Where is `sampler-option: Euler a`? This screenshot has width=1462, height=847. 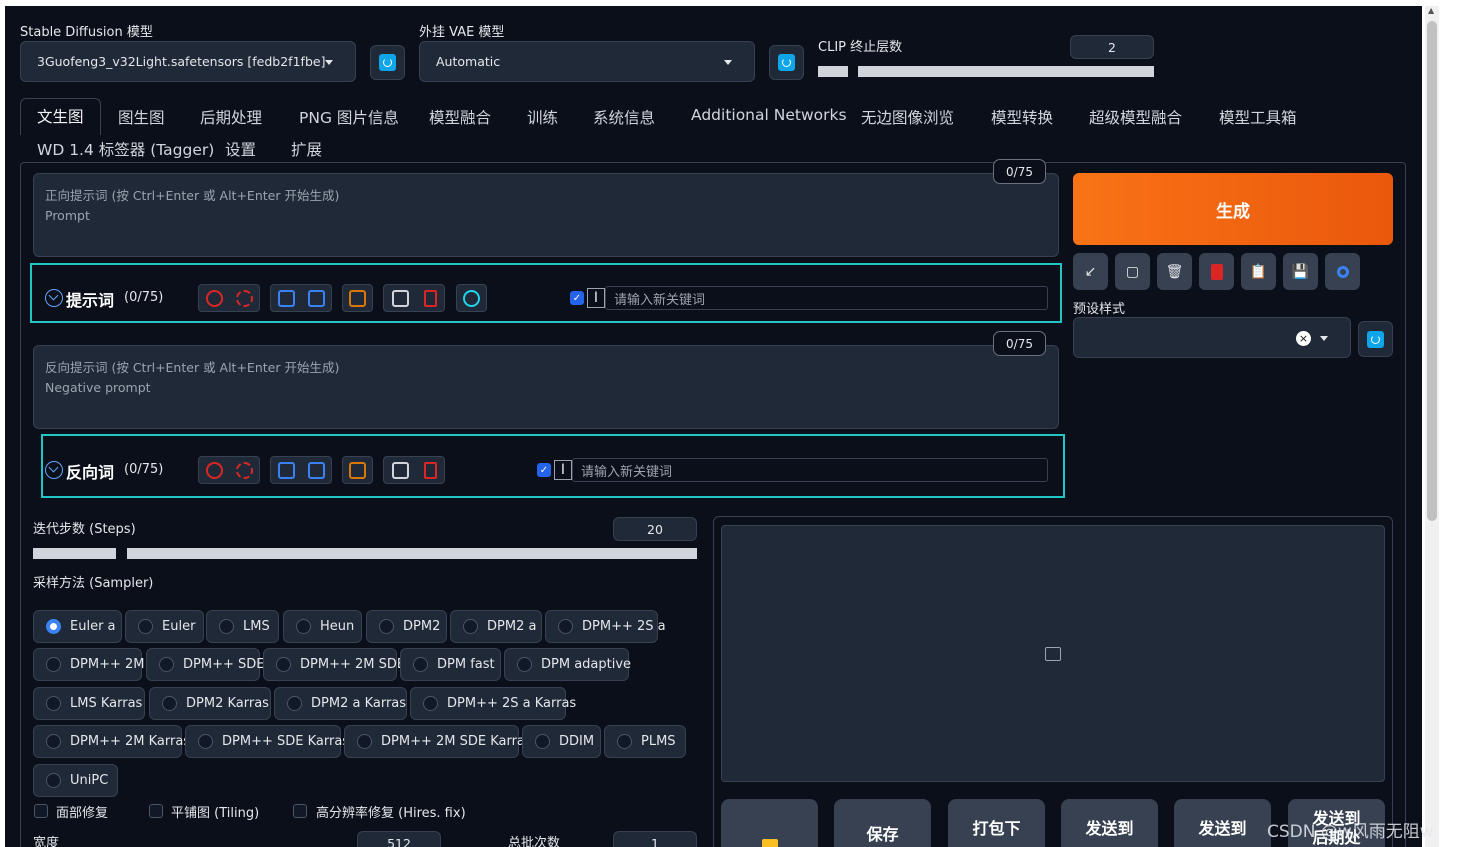 sampler-option: Euler a is located at coordinates (77, 626).